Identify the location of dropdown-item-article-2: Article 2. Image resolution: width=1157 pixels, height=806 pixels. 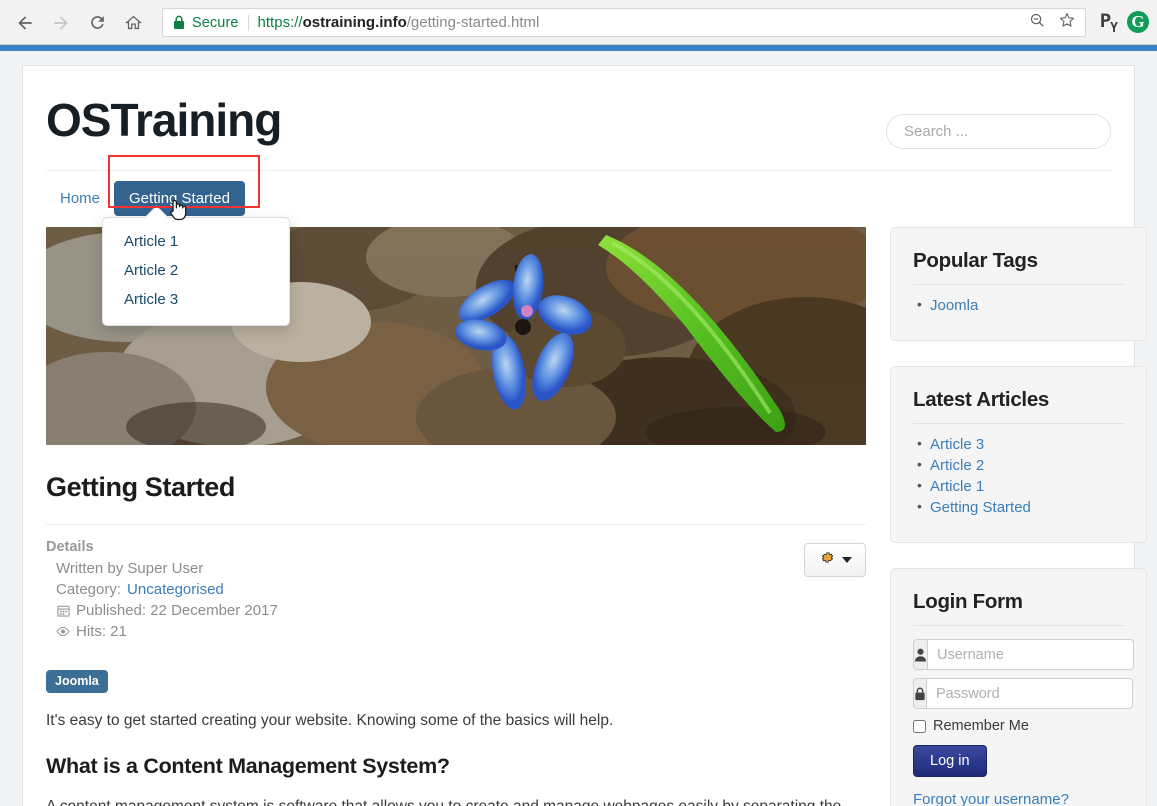
(196, 270).